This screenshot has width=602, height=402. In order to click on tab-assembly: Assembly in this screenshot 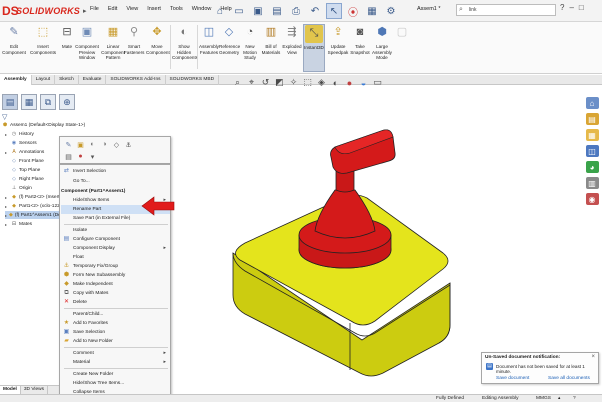, I will do `click(16, 80)`.